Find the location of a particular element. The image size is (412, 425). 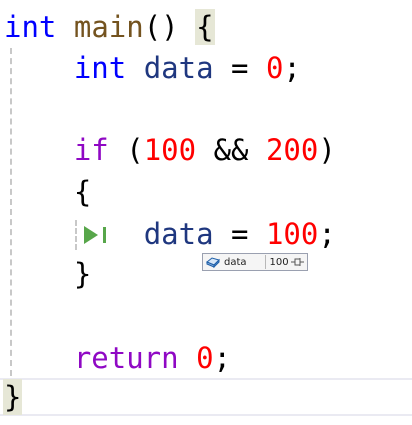

close-brace-highlighted: } is located at coordinates (12, 397).